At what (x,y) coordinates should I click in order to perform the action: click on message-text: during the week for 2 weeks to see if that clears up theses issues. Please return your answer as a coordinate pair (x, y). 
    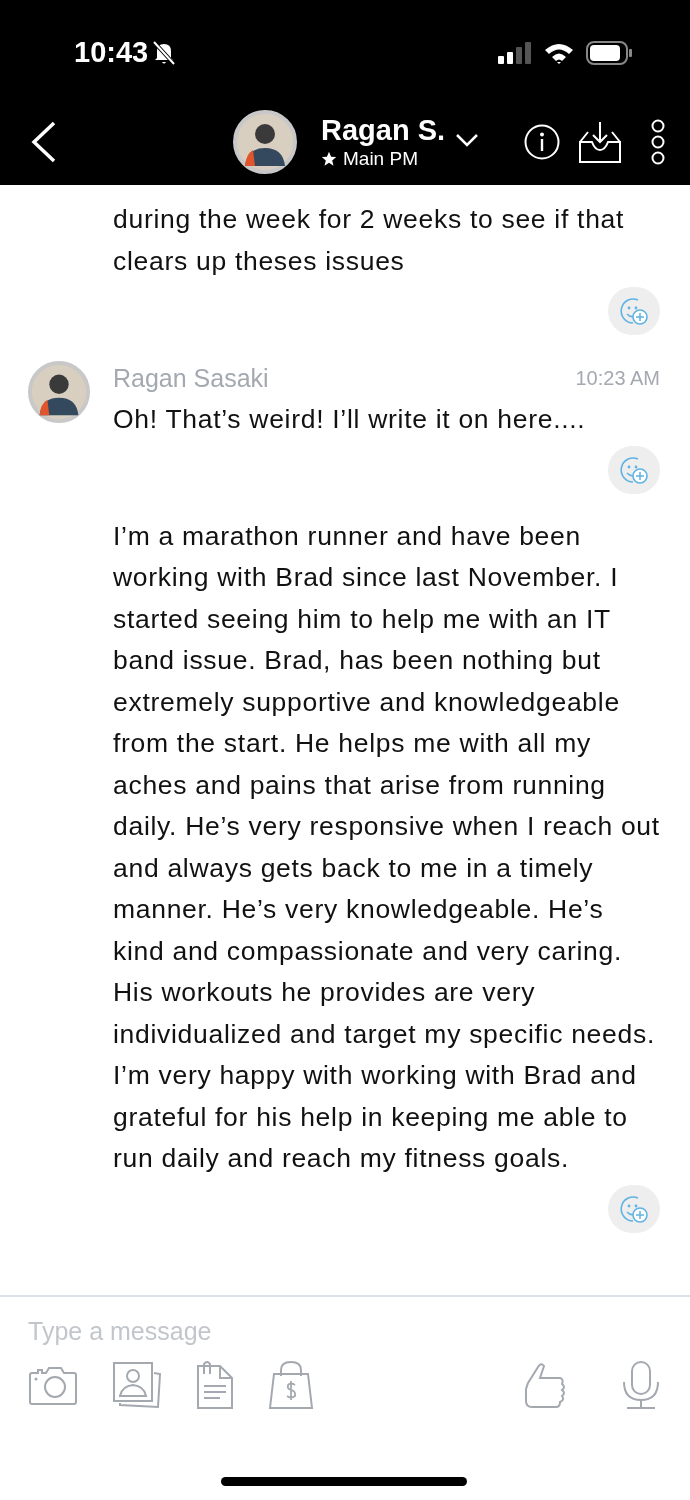
    Looking at the image, I should click on (369, 240).